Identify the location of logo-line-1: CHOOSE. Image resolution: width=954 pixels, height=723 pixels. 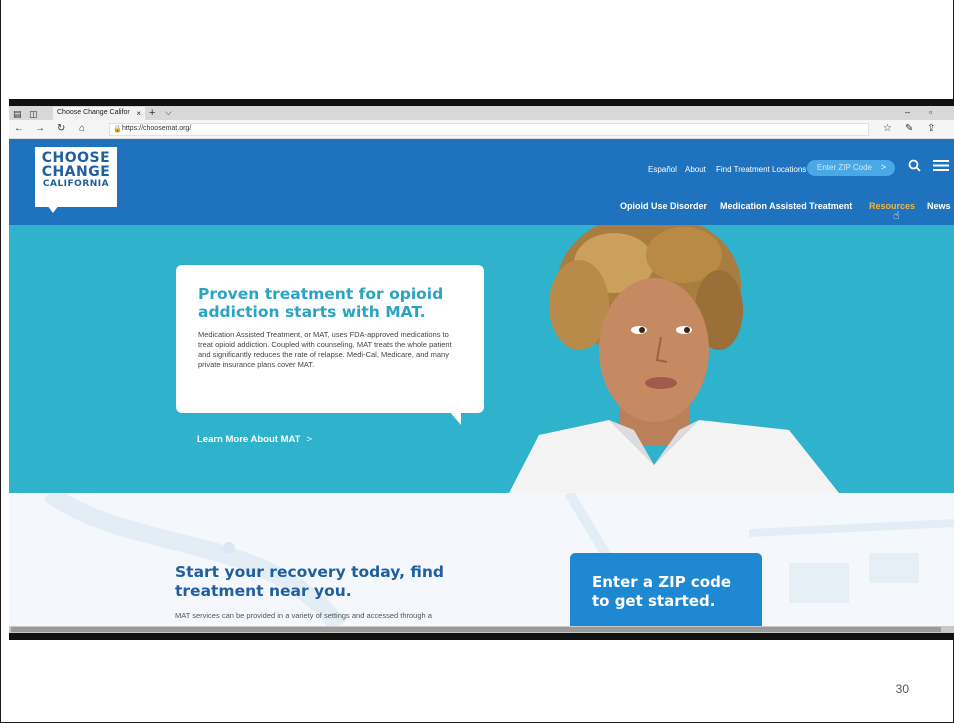
(76, 158).